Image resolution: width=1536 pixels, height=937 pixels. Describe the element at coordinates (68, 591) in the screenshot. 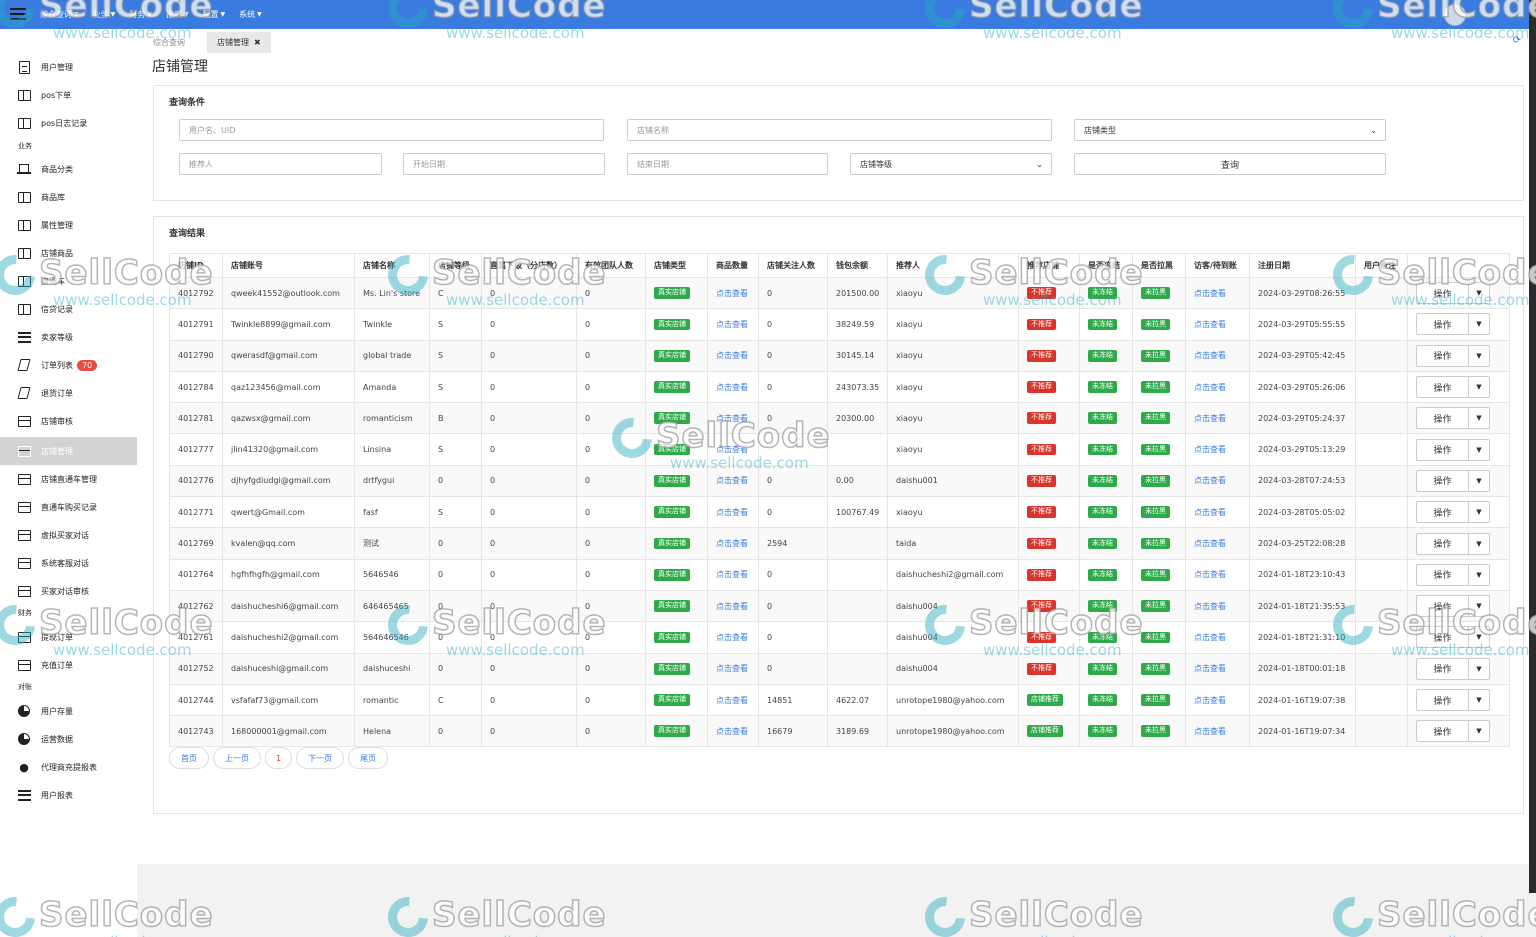

I see `sidebar-item-chat-audit: 买家对话审核` at that location.